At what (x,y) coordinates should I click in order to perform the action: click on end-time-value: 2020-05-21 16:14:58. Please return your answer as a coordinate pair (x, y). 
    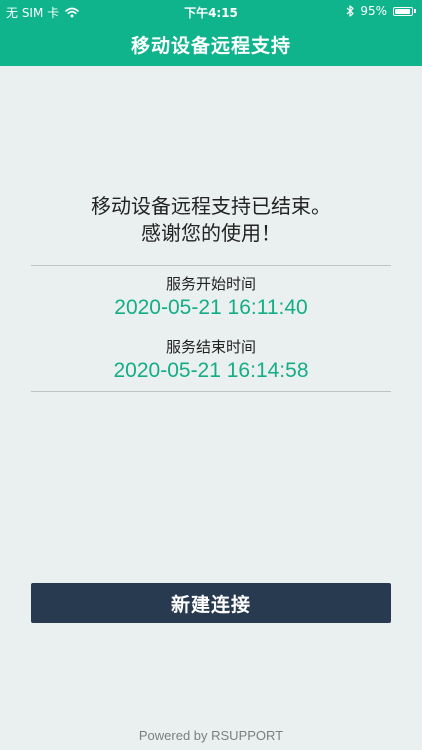
    Looking at the image, I should click on (211, 370).